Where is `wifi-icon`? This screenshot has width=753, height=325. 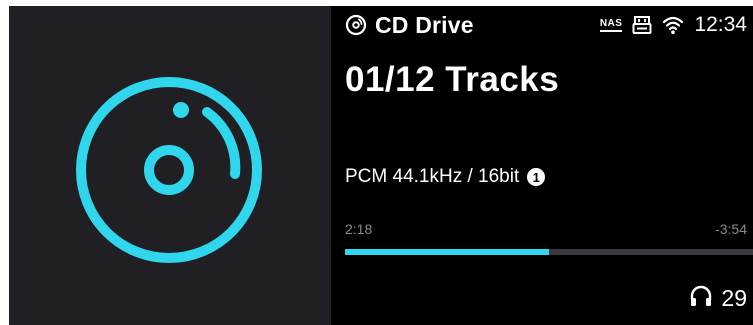
wifi-icon is located at coordinates (673, 25).